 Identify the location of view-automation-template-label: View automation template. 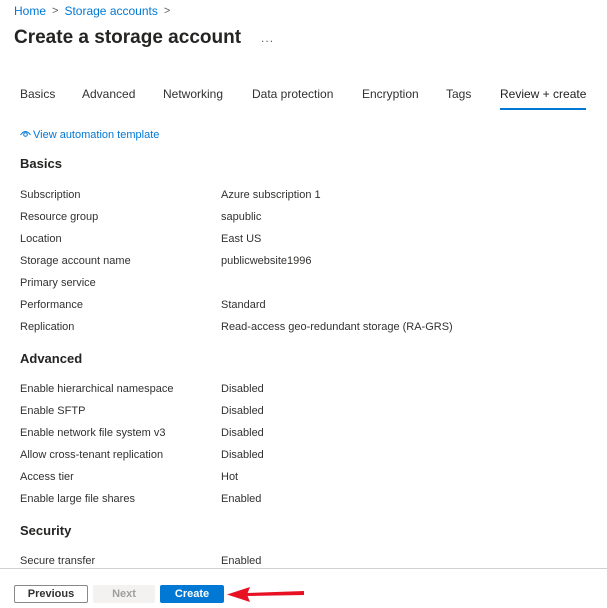
(96, 135).